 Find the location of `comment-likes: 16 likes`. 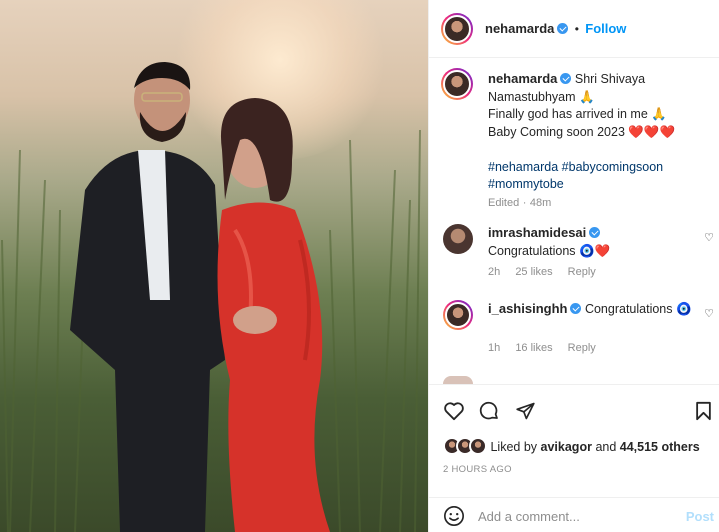

comment-likes: 16 likes is located at coordinates (533, 348).